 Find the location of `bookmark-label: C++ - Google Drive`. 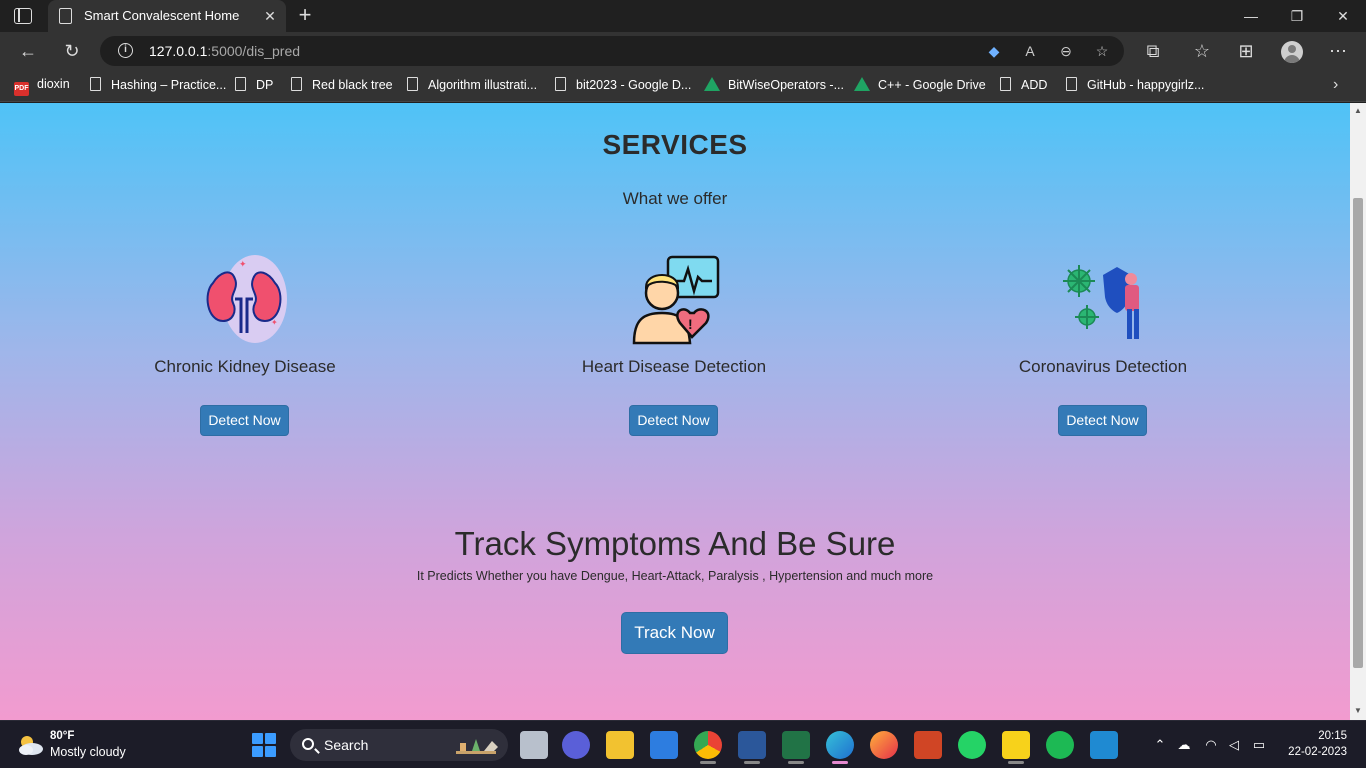

bookmark-label: C++ - Google Drive is located at coordinates (932, 85).